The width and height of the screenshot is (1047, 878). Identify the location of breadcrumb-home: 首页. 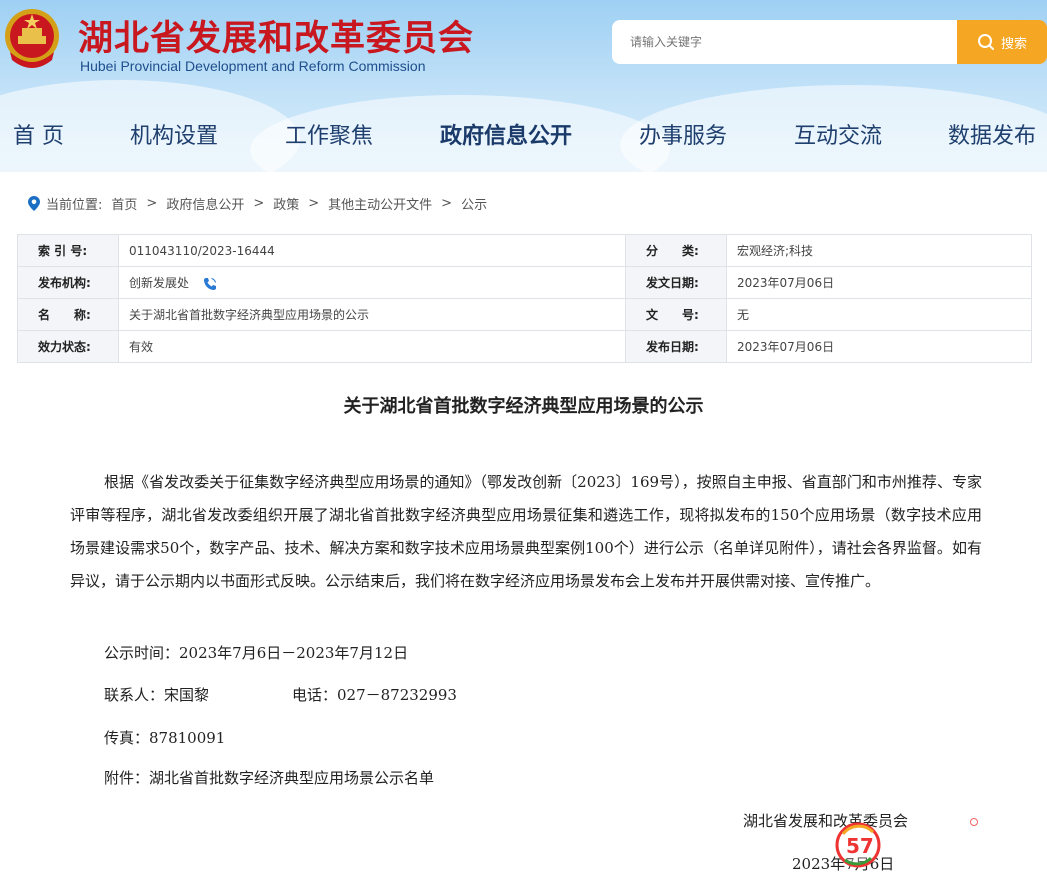
(124, 203).